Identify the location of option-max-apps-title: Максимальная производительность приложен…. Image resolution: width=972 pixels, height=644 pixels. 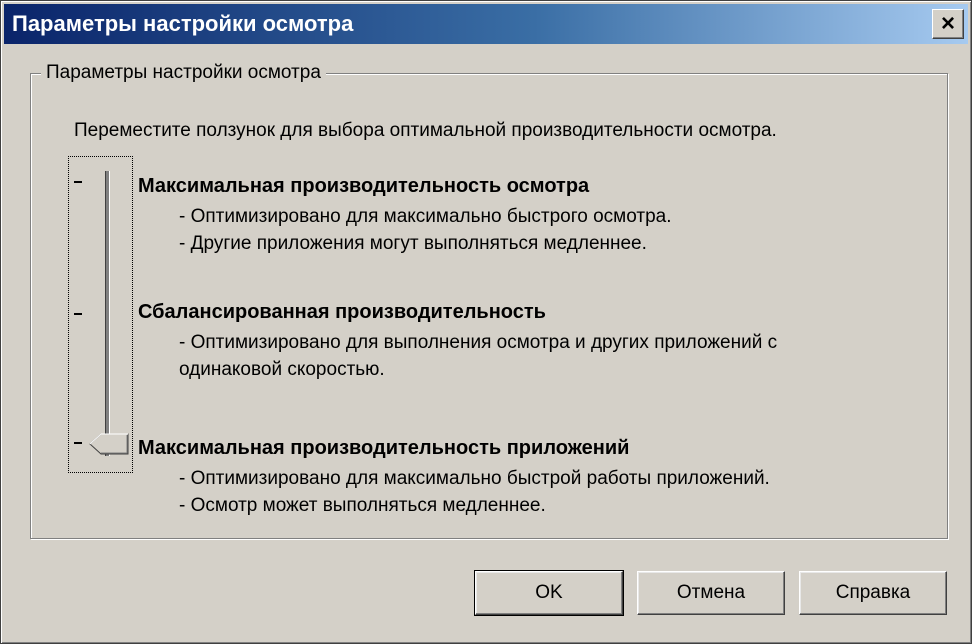
(384, 448).